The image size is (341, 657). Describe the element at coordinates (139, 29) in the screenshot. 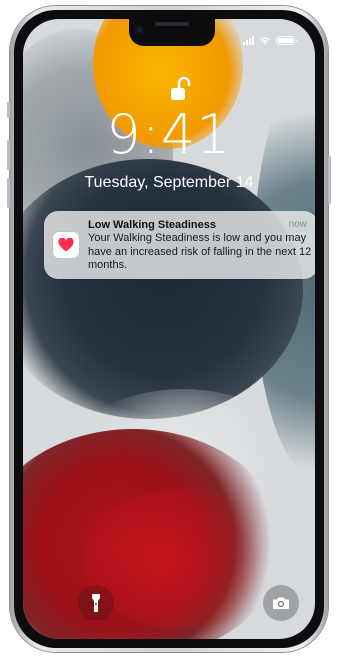

I see `front-camera-icon` at that location.